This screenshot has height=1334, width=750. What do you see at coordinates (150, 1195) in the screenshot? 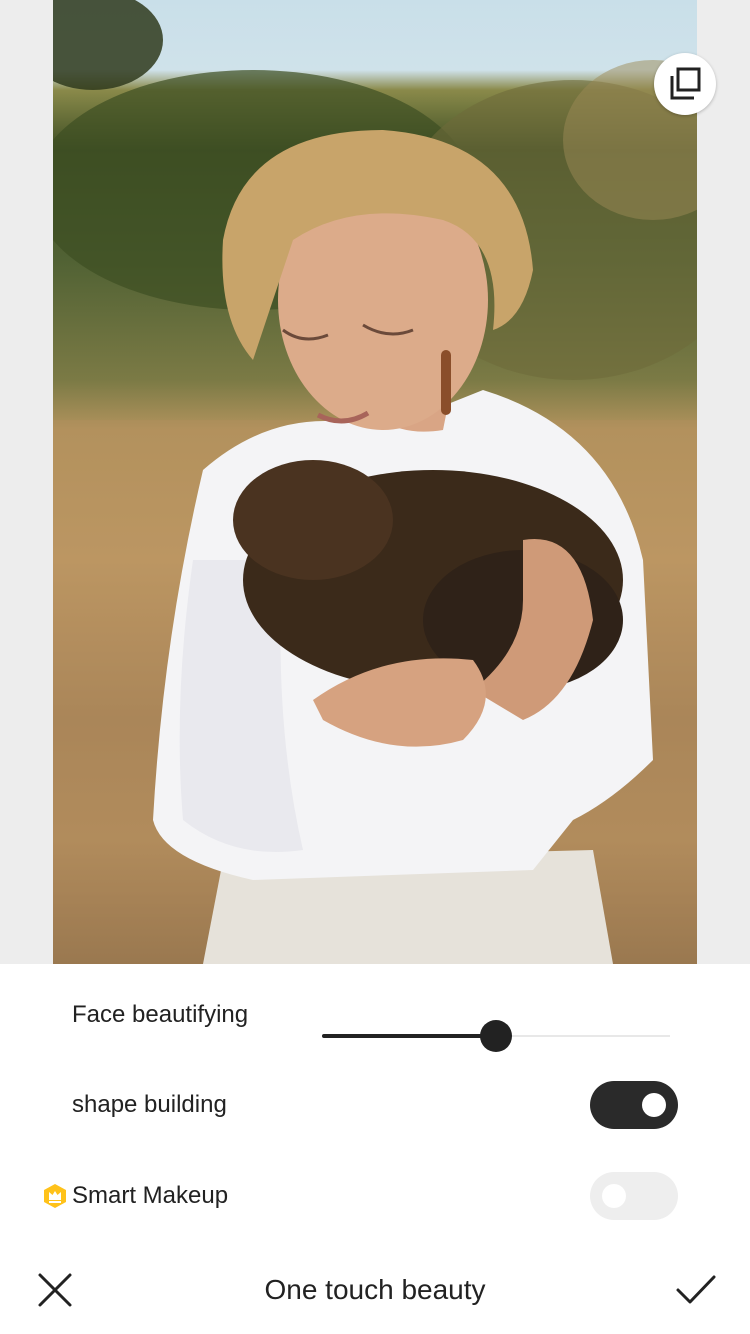
I see `smart-makeup-label: Smart Makeup` at bounding box center [150, 1195].